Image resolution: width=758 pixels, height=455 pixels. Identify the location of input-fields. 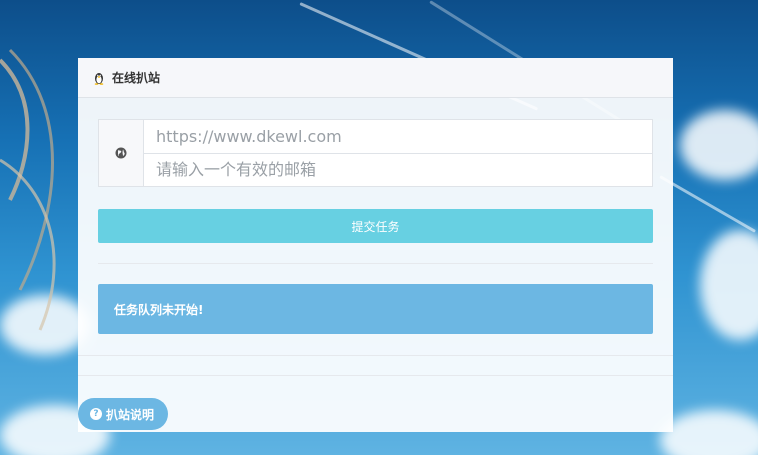
(398, 153).